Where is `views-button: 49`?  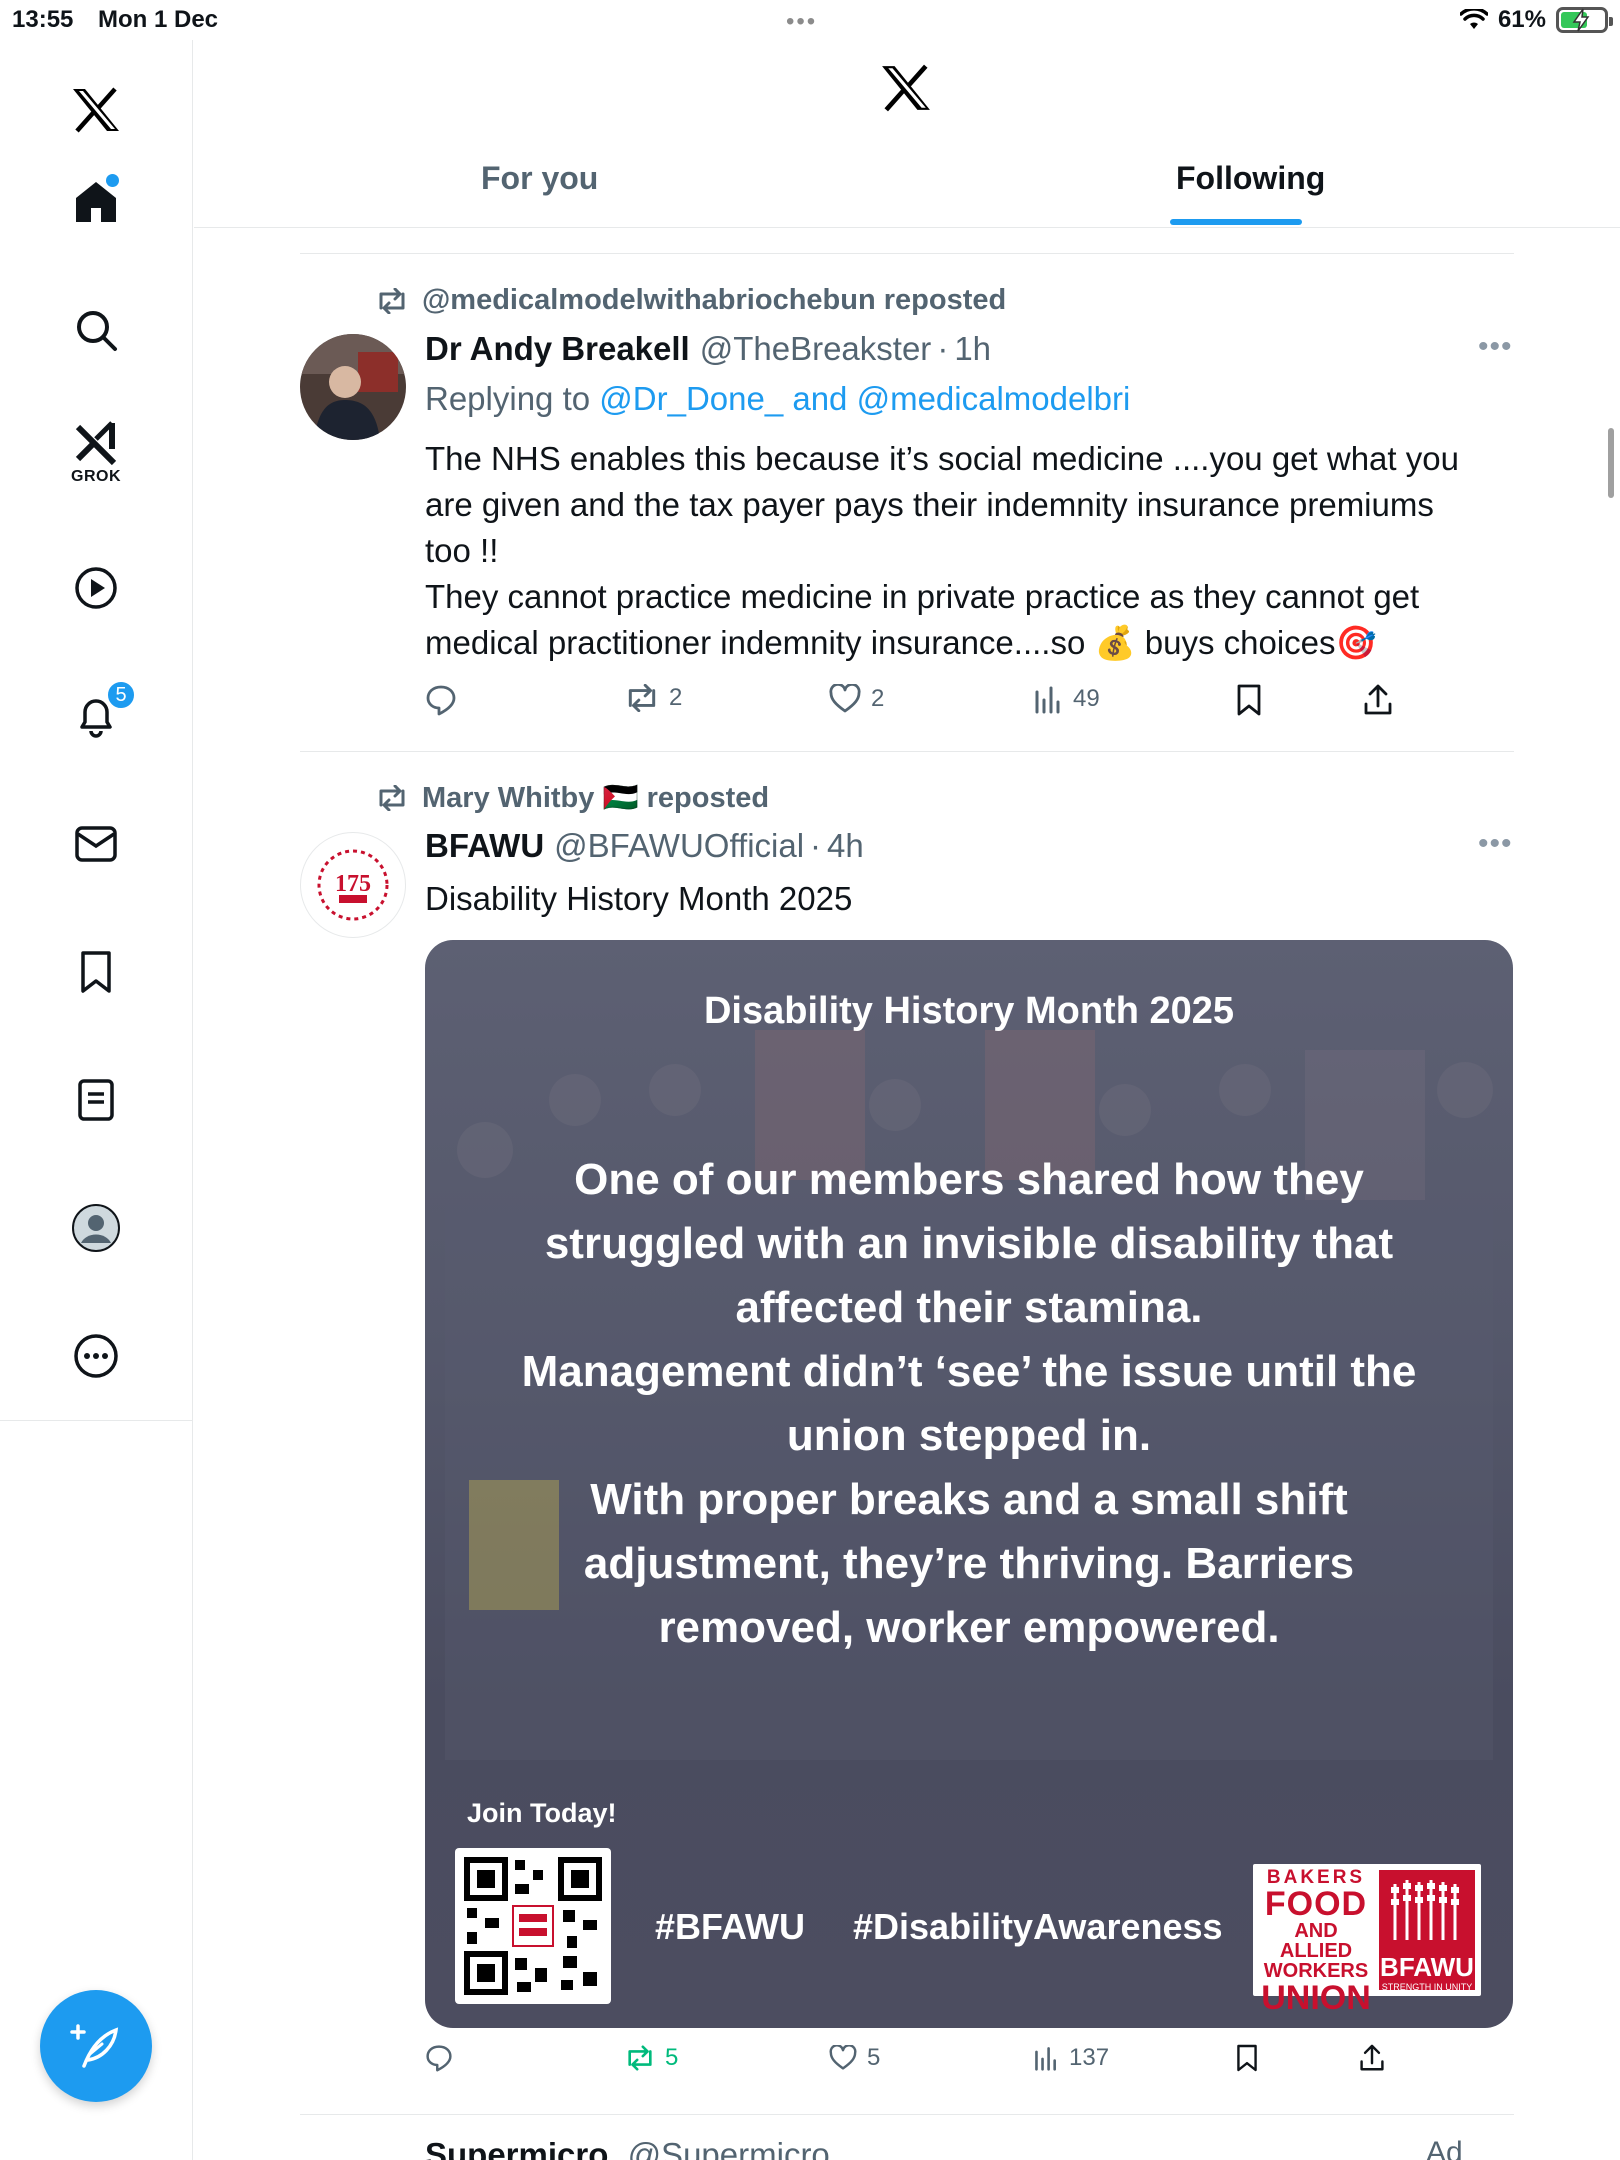
views-button: 49 is located at coordinates (1066, 699).